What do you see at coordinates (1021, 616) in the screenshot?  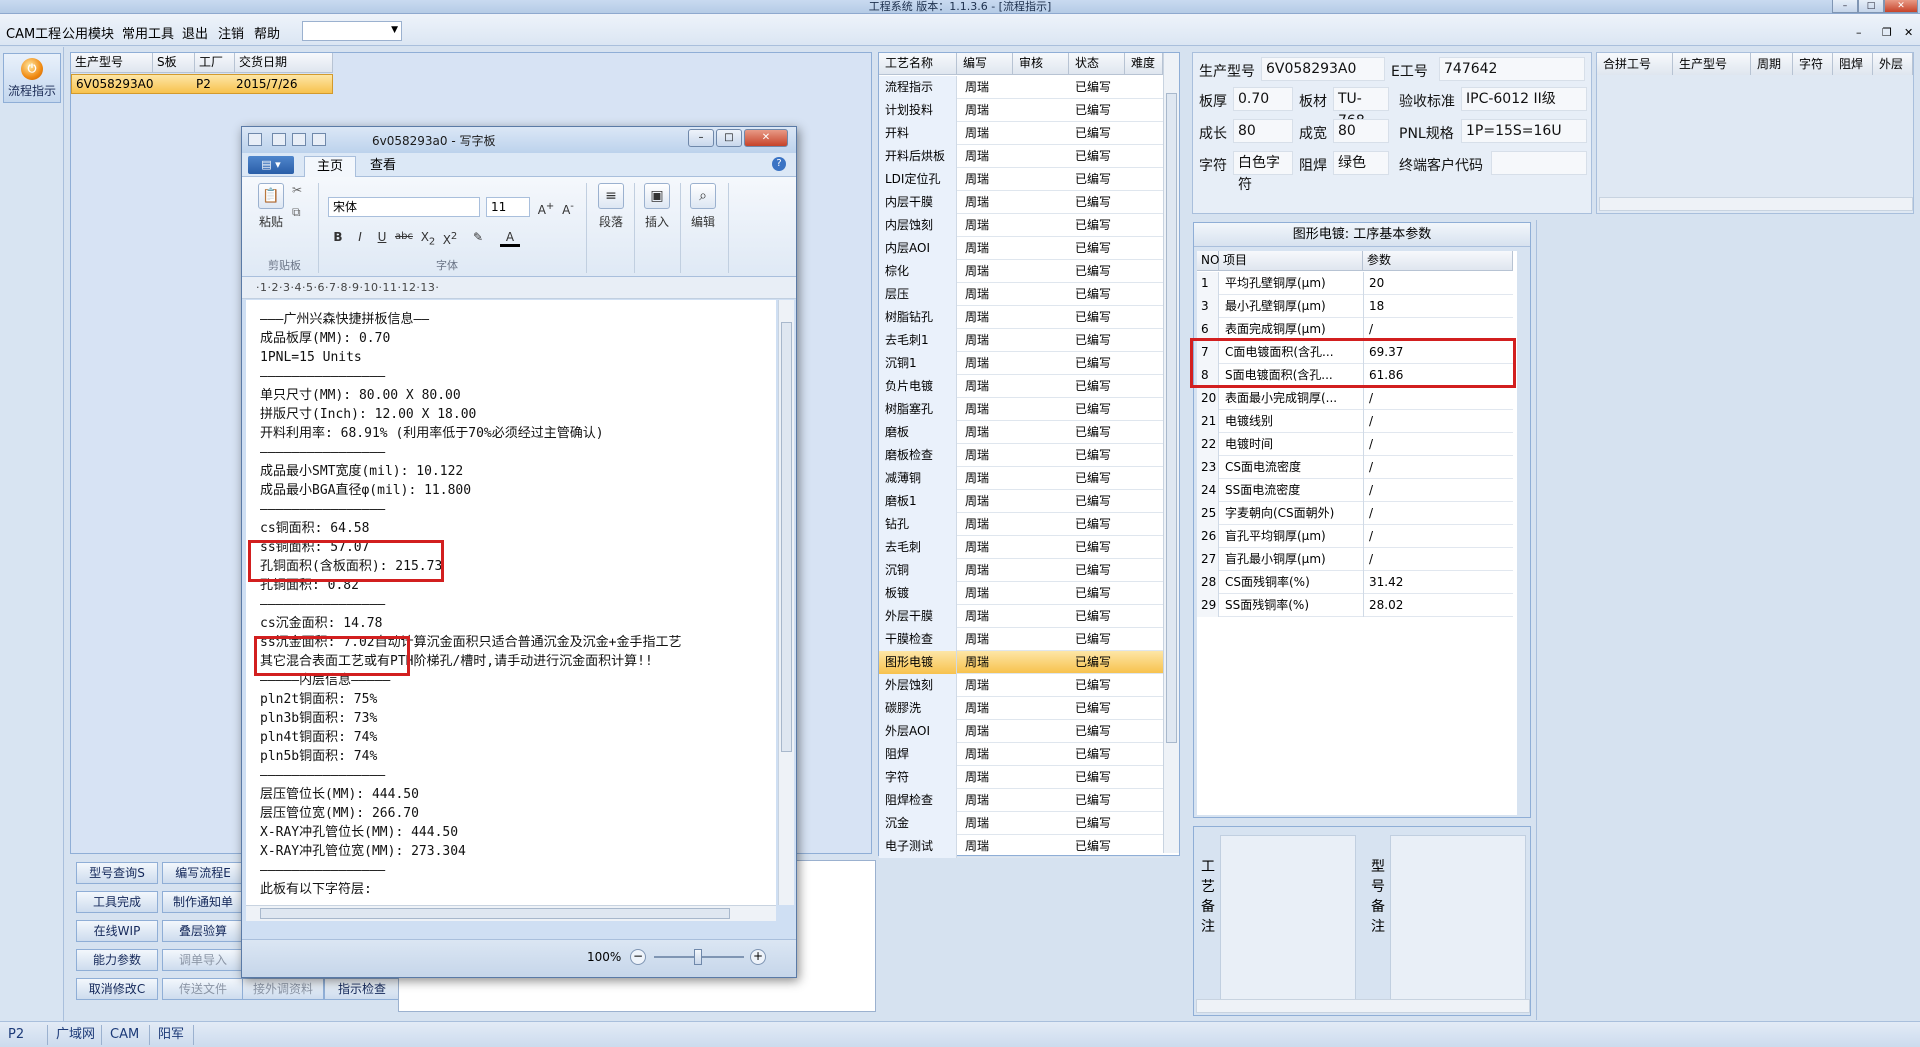 I see `process-row: 外层干膜 周瑞 已编写` at bounding box center [1021, 616].